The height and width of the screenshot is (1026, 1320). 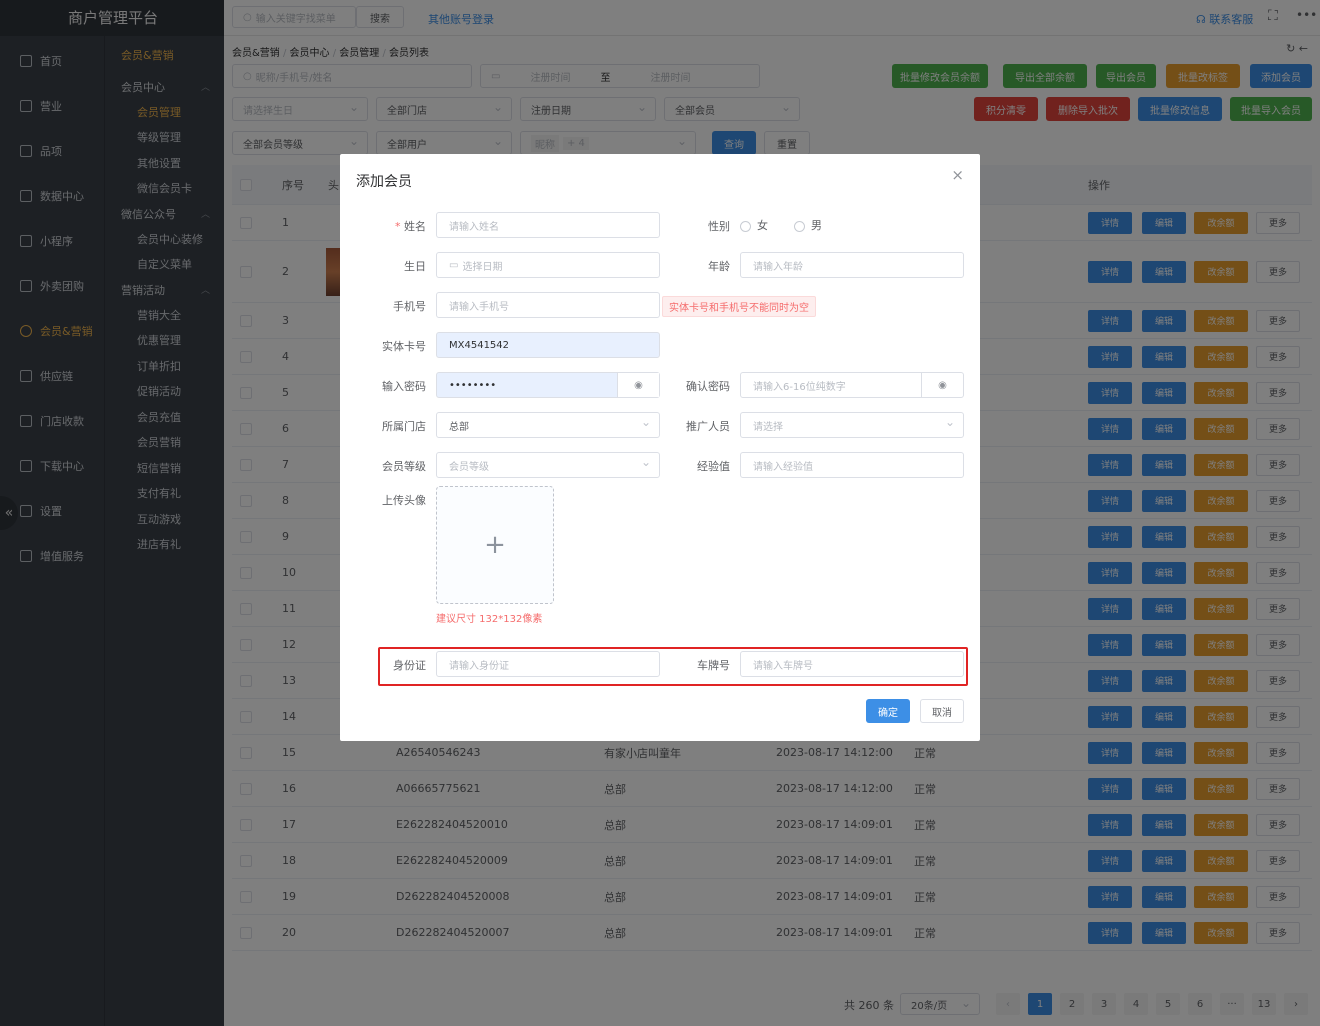 What do you see at coordinates (384, 182) in the screenshot?
I see `dialog-title: 添加会员` at bounding box center [384, 182].